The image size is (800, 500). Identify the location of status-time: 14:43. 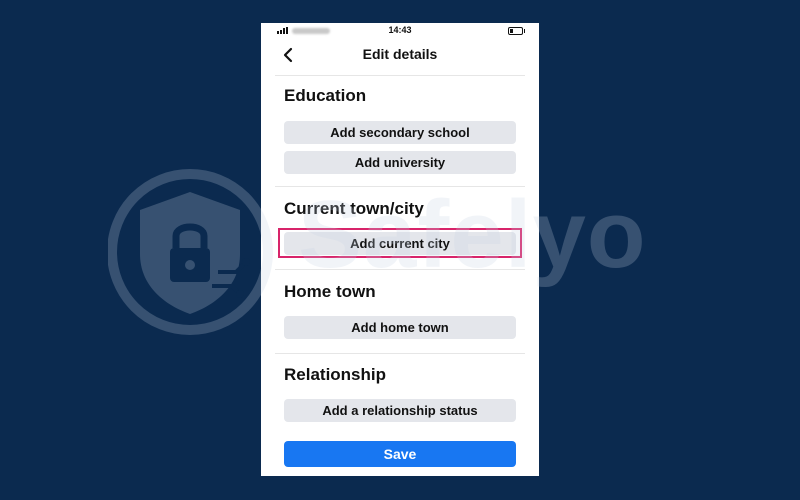
(400, 30).